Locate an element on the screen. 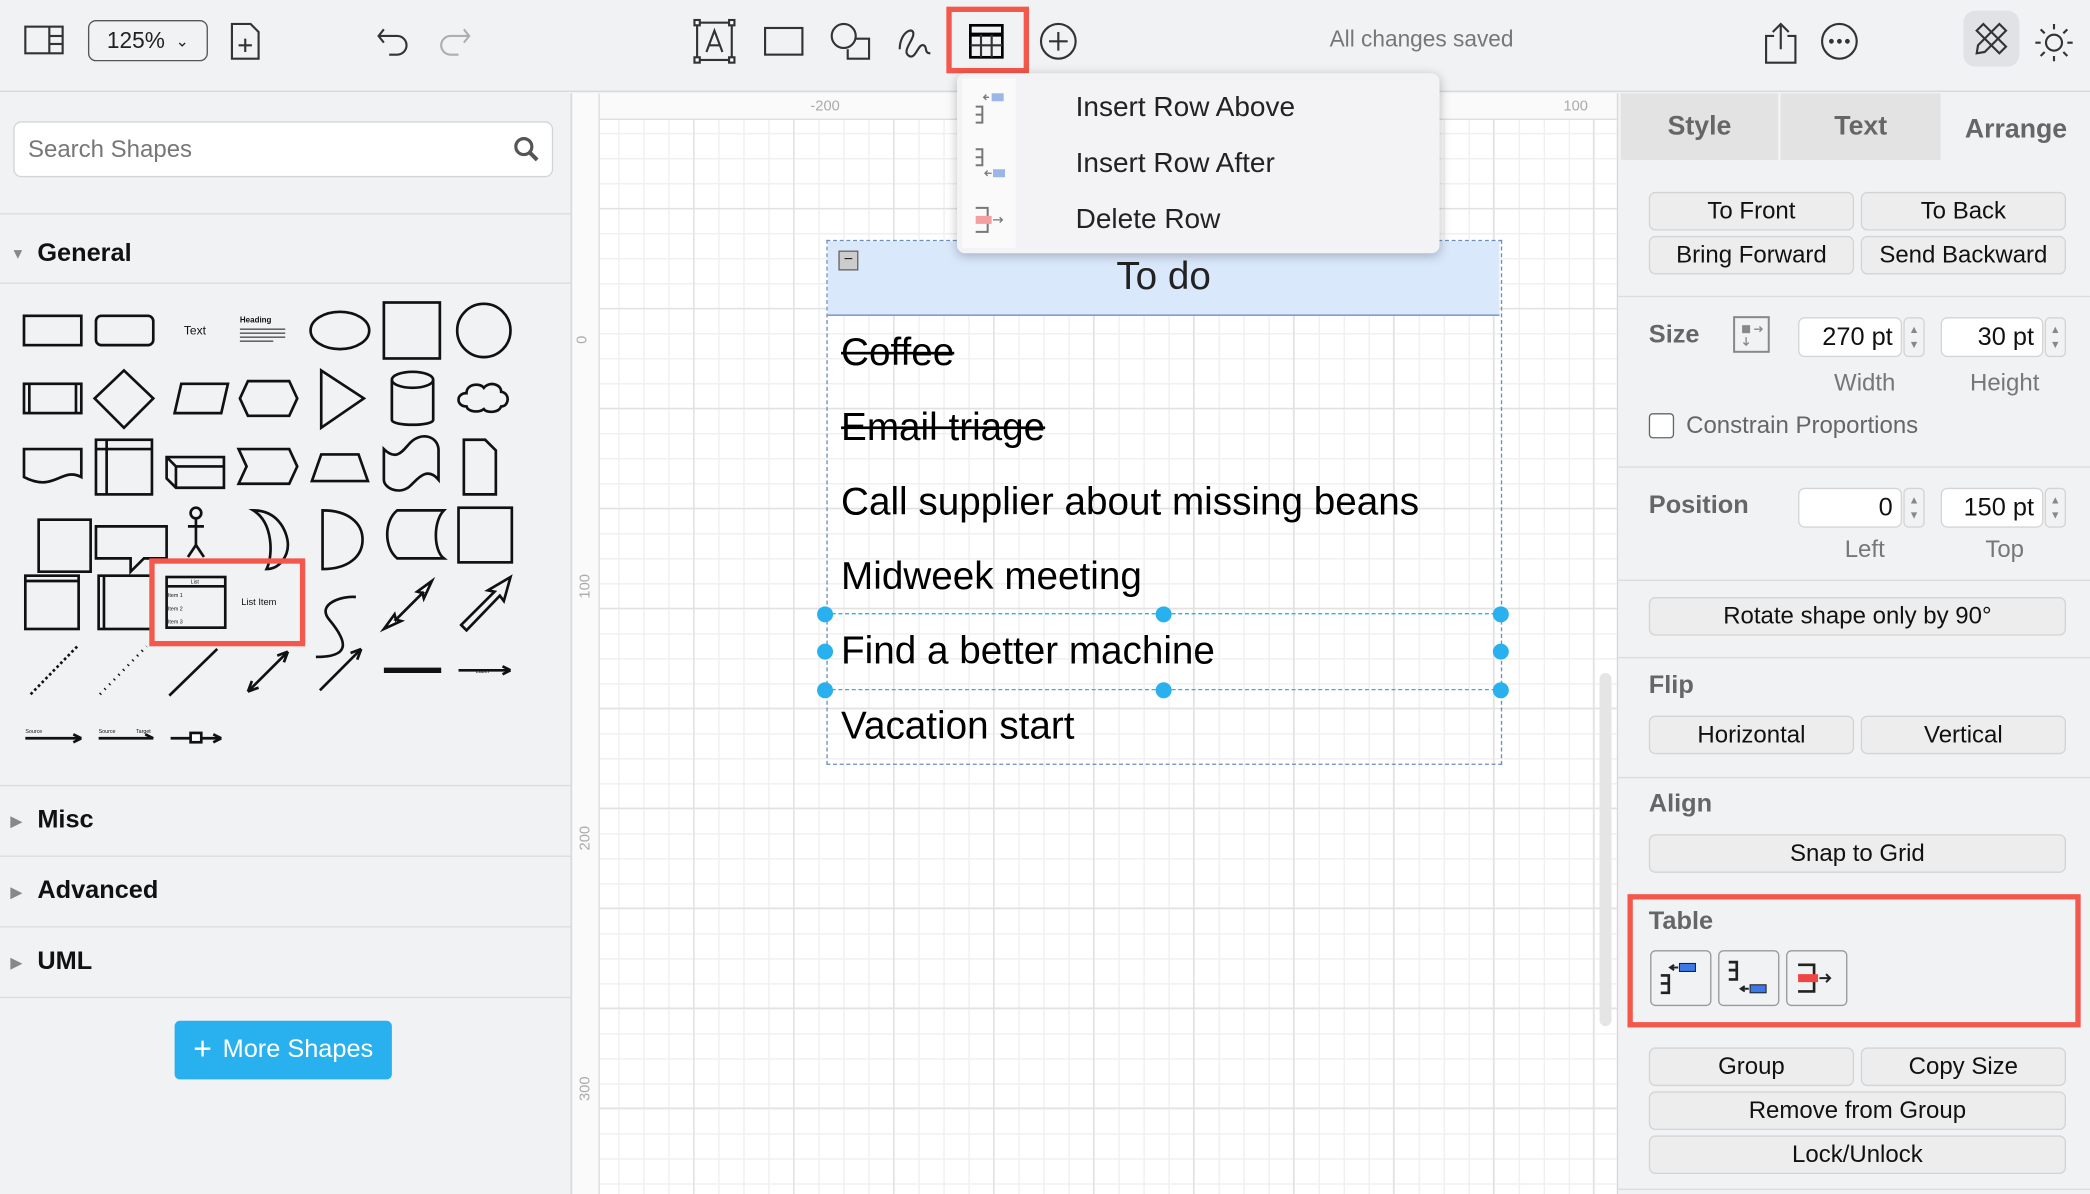 Image resolution: width=2090 pixels, height=1194 pixels. new-page-icon is located at coordinates (245, 41).